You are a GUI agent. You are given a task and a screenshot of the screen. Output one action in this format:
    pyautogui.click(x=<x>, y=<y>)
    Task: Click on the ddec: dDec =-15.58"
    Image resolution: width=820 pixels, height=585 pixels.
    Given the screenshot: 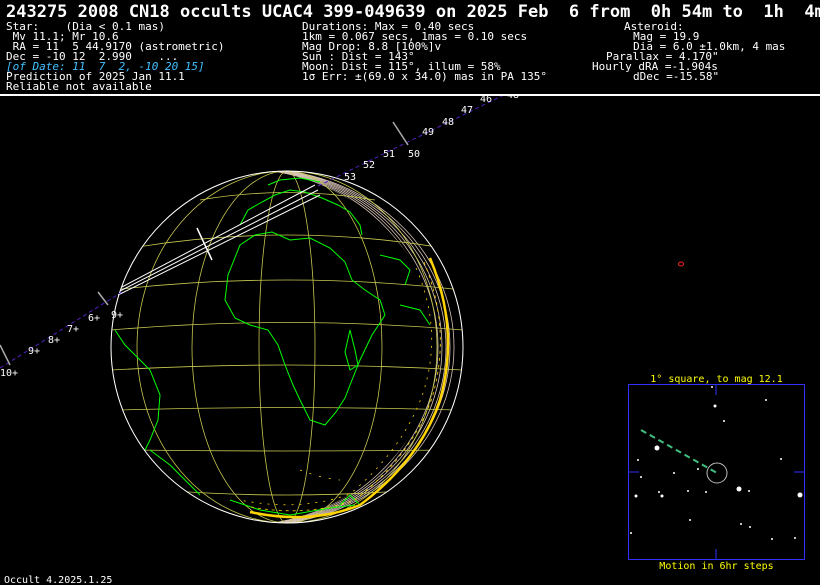 What is the action you would take?
    pyautogui.click(x=676, y=76)
    